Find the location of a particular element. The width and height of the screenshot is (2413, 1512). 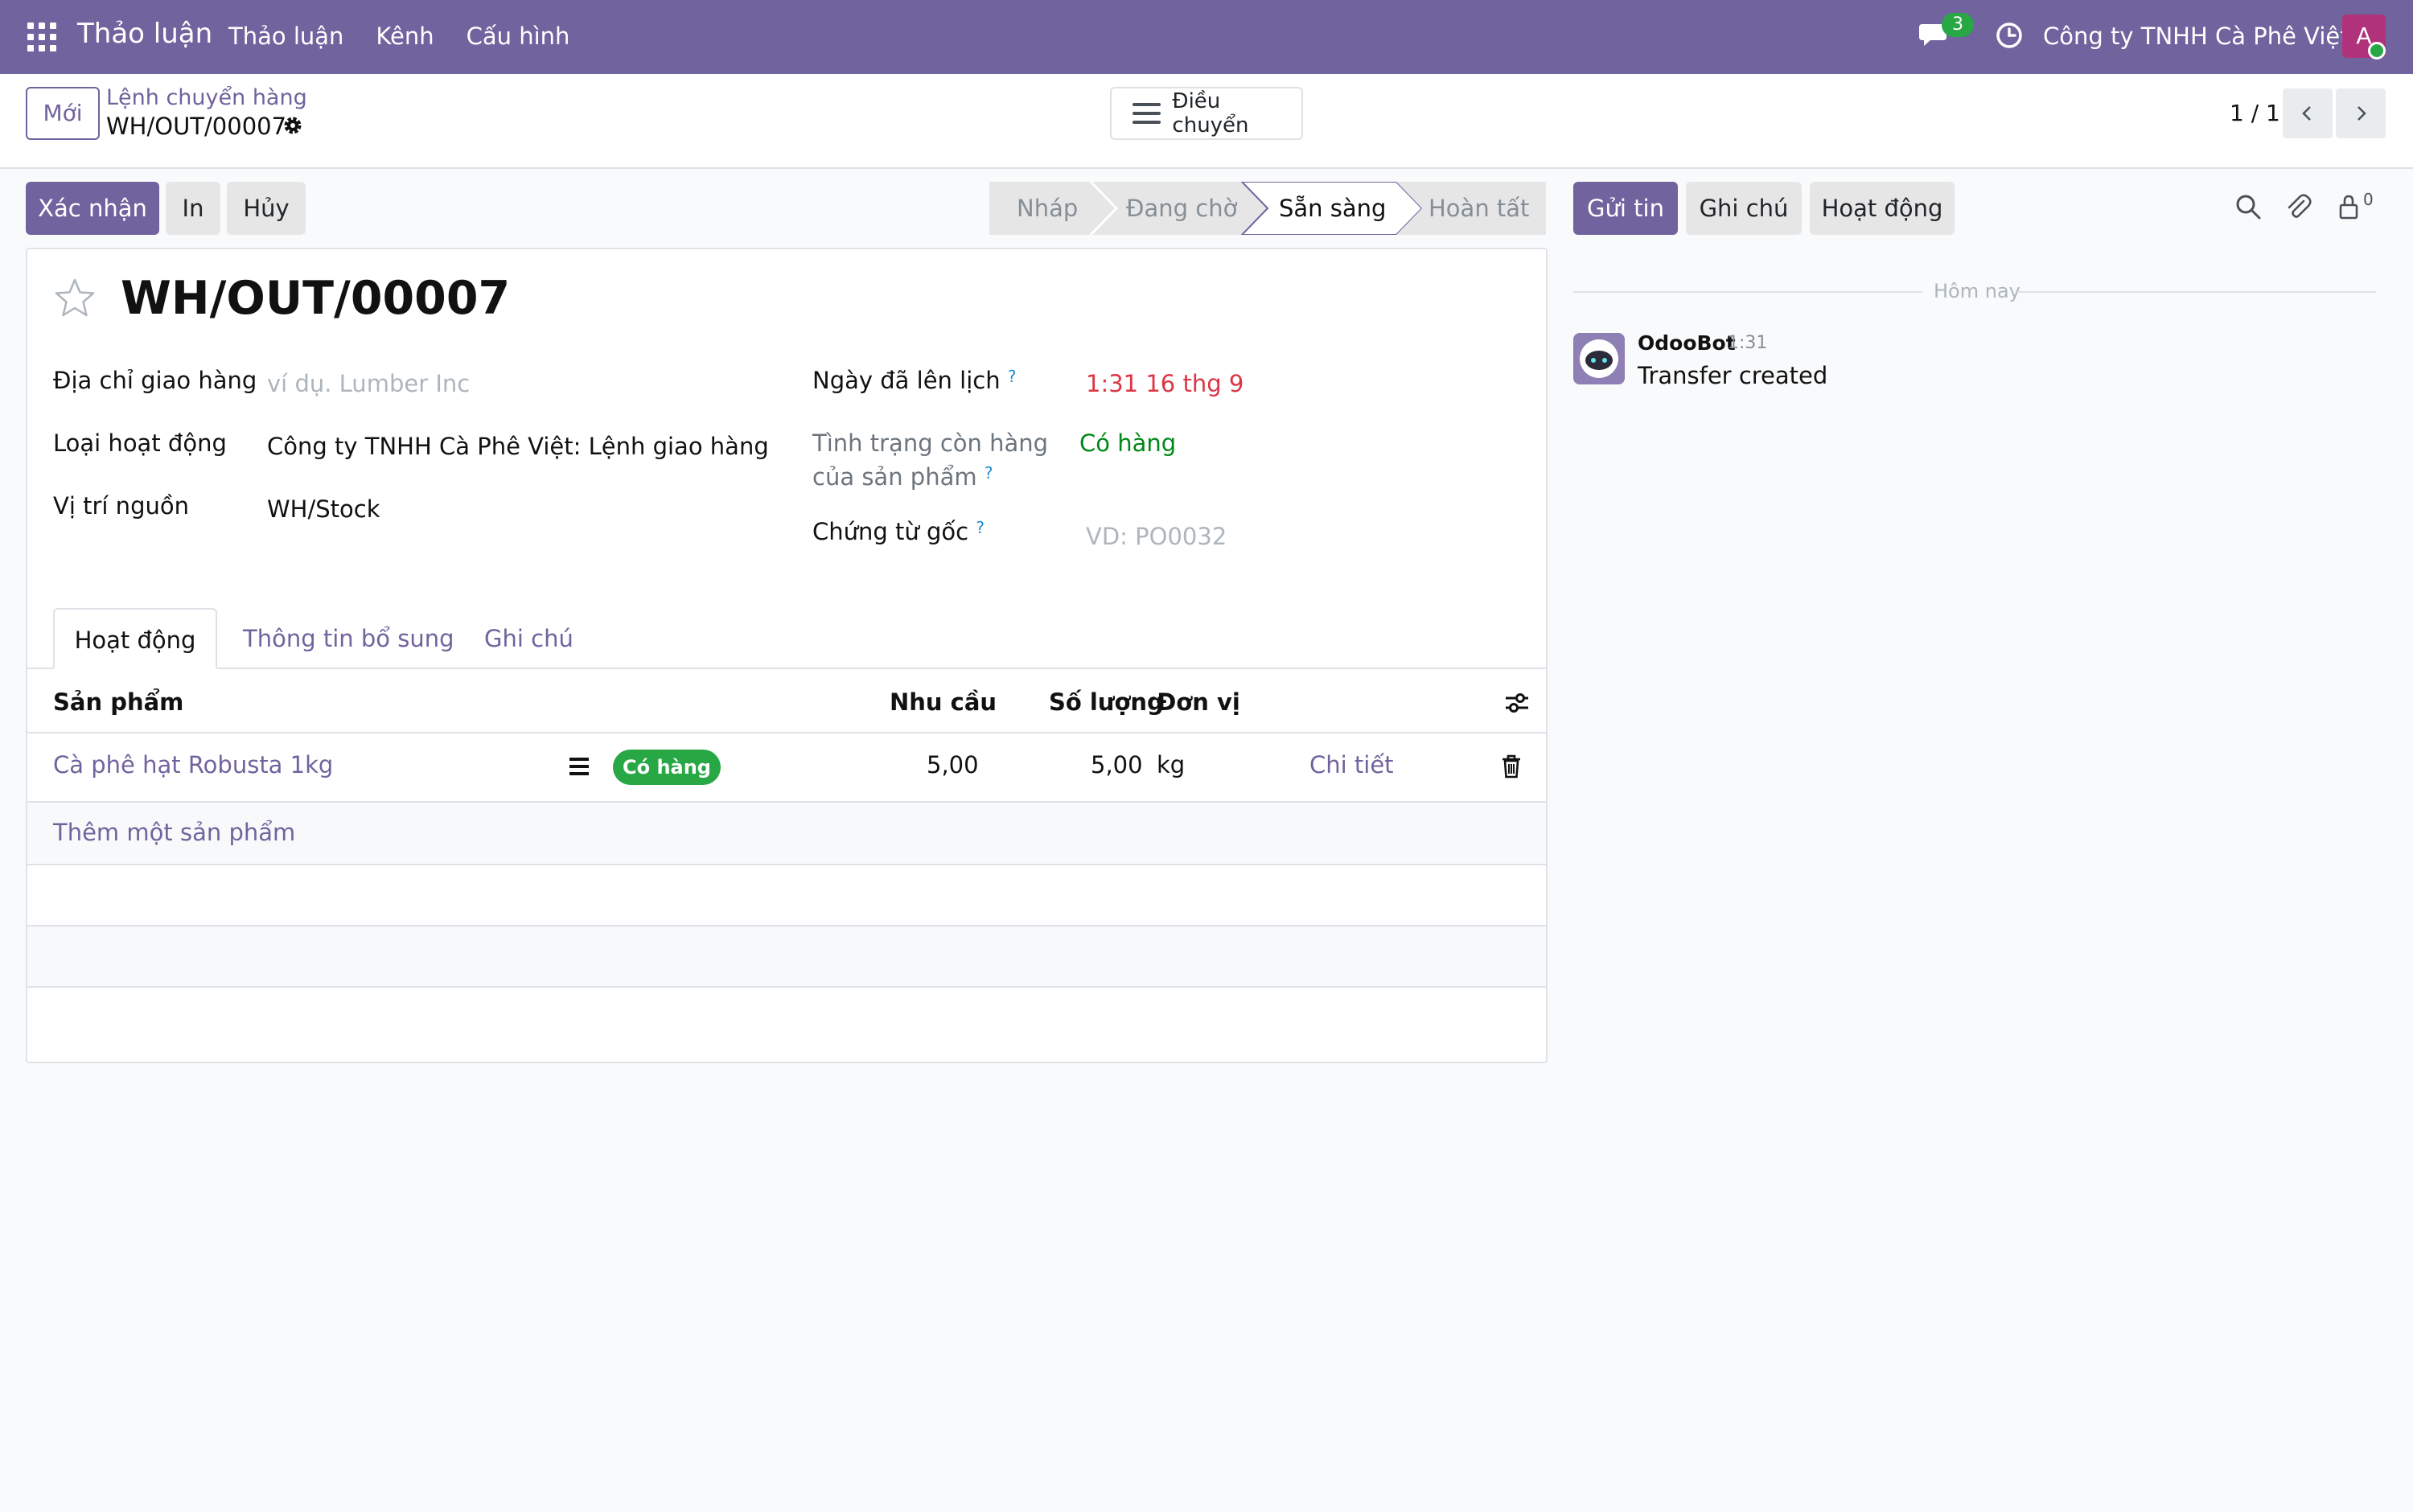

pager-previous-button is located at coordinates (2308, 113).